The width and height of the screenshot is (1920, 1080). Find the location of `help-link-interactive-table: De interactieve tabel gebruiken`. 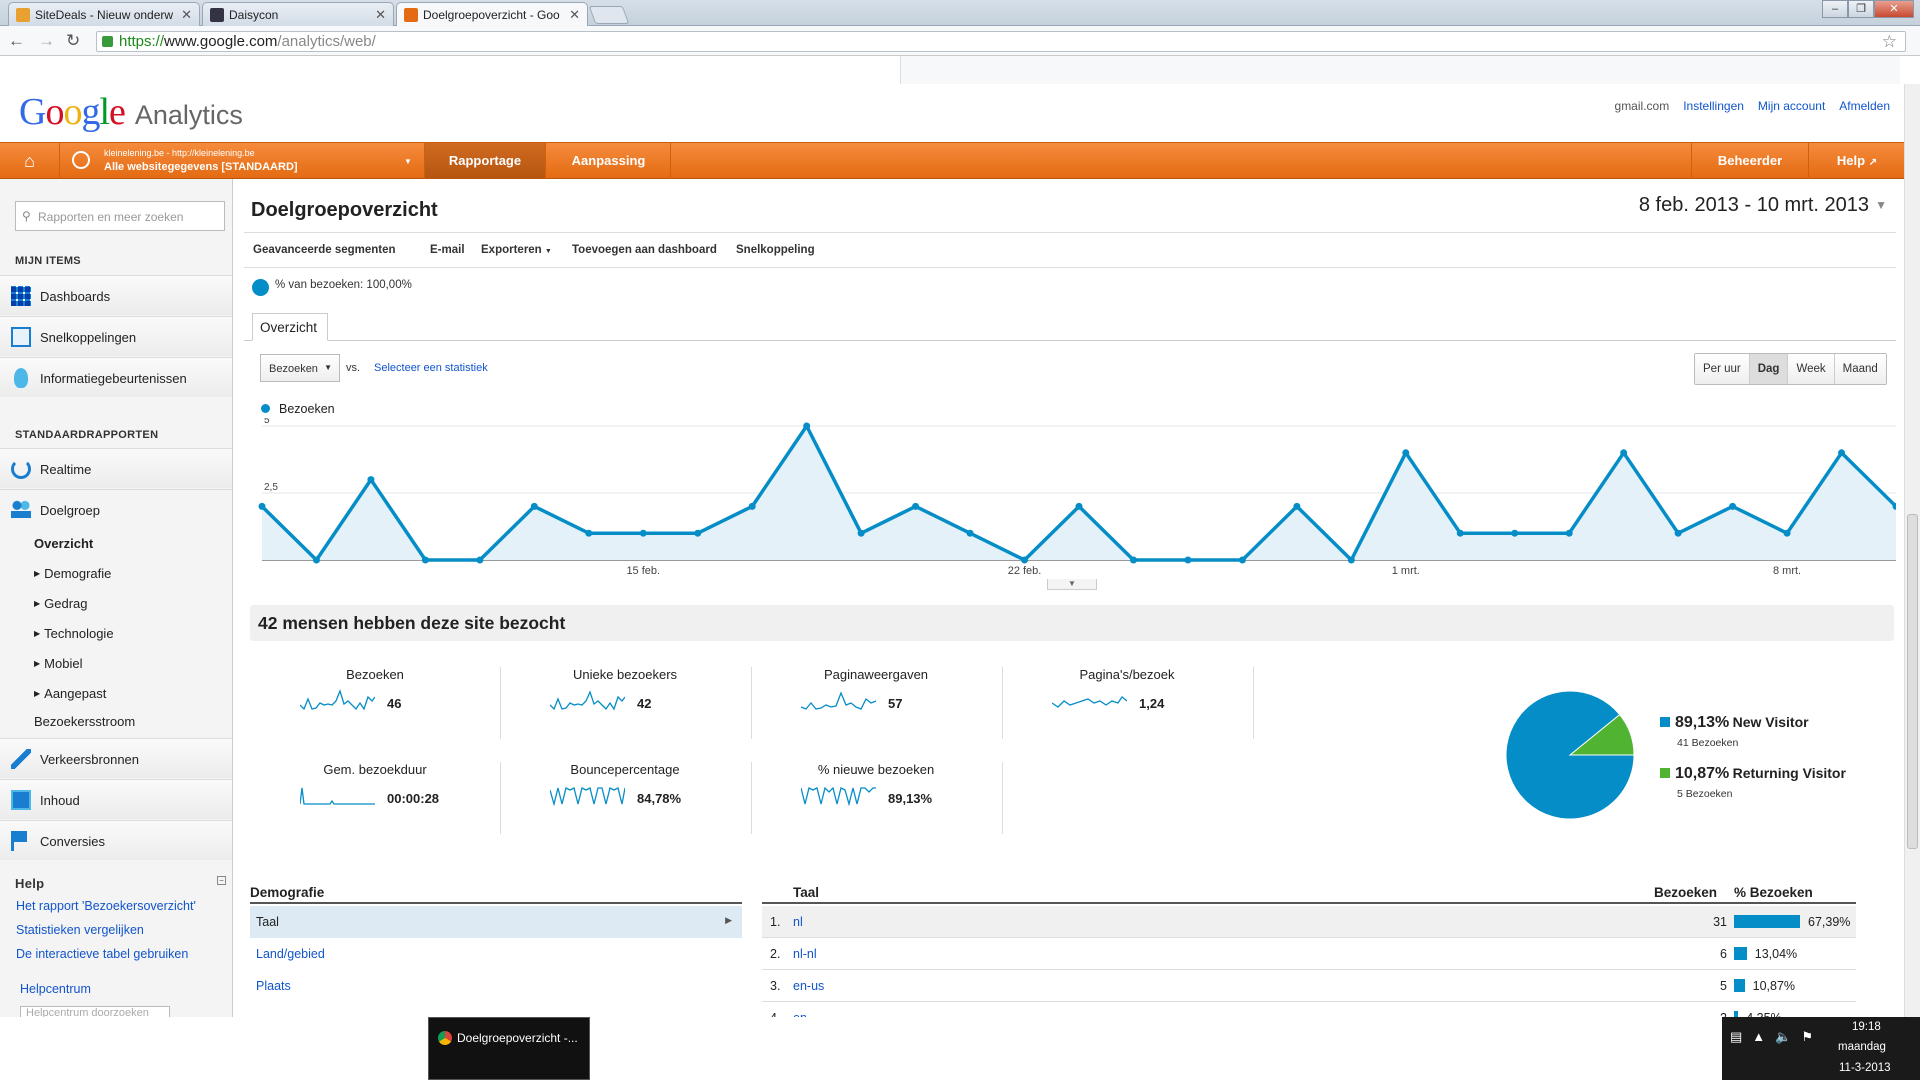

help-link-interactive-table: De interactieve tabel gebruiken is located at coordinates (102, 954).